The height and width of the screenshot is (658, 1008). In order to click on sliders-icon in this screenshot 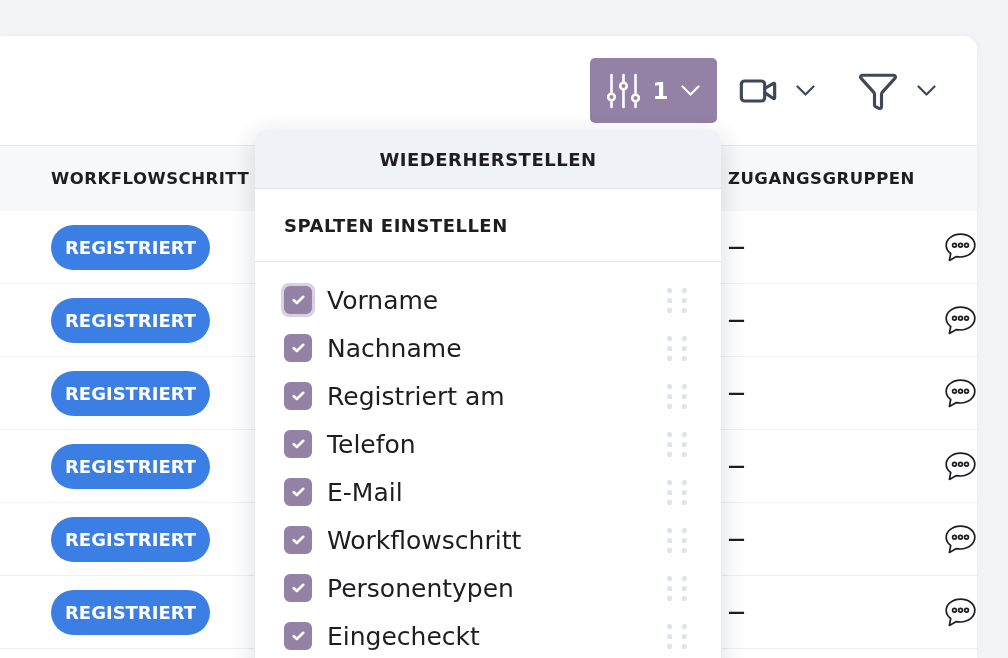, I will do `click(624, 90)`.